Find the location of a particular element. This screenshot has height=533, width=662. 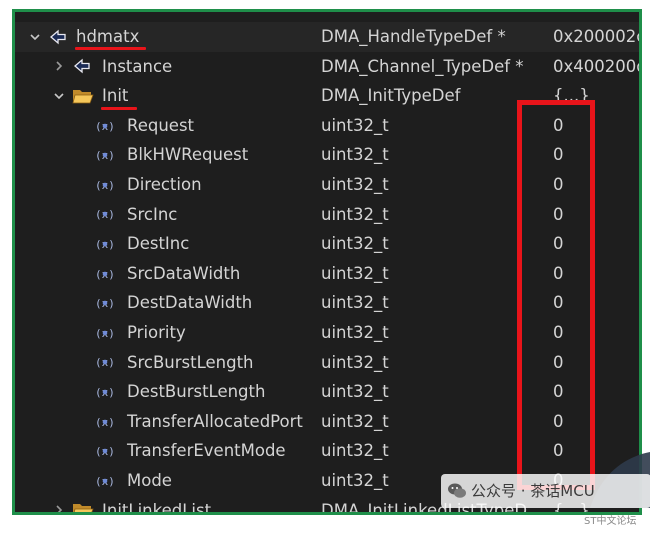

tree-row-field: (x) Priority uint32_t 0 is located at coordinates (327, 333).